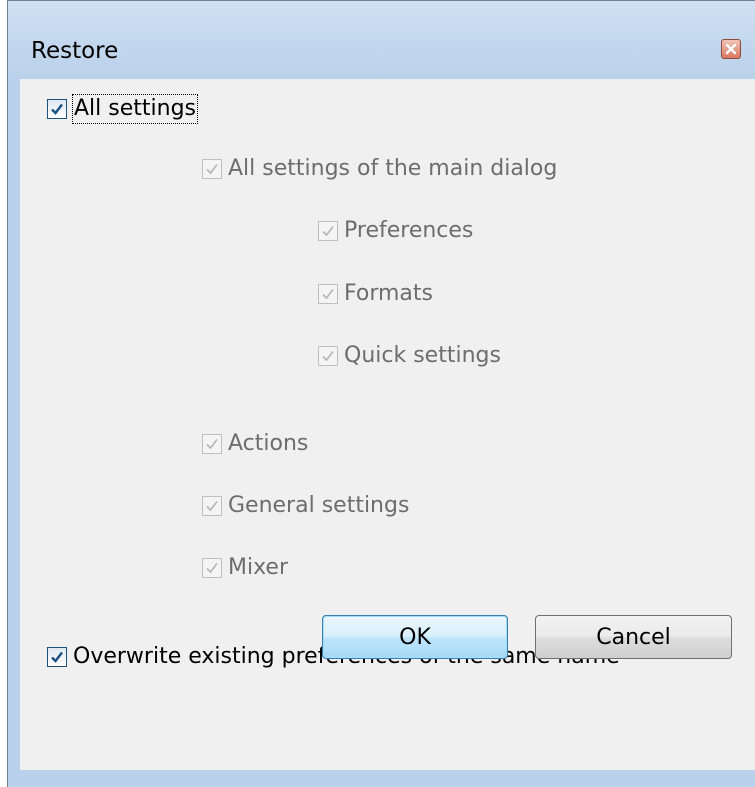 Image resolution: width=755 pixels, height=787 pixels. Describe the element at coordinates (381, 40) in the screenshot. I see `title-bar: Restore` at that location.